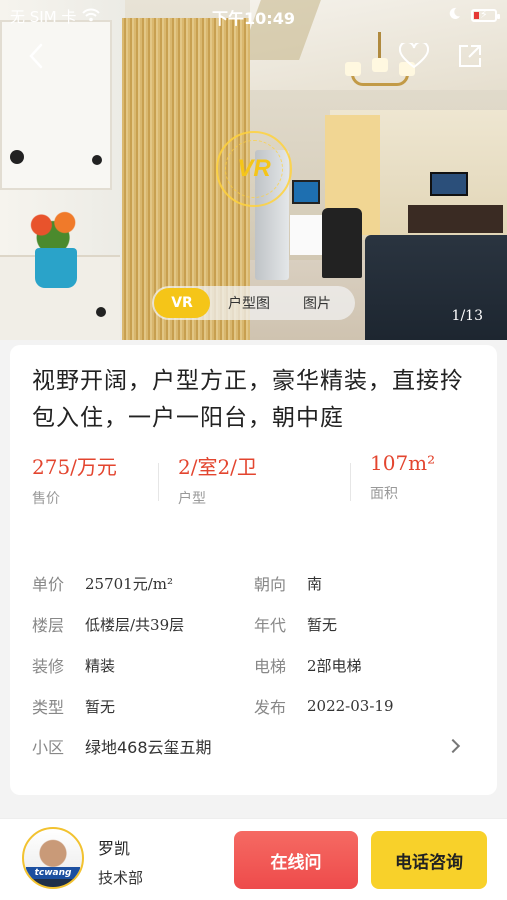 The width and height of the screenshot is (507, 900). I want to click on layout-label: 户型, so click(192, 499).